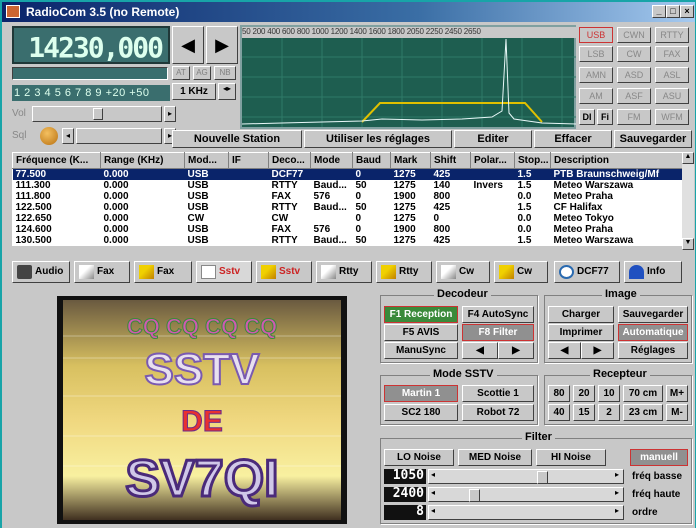 The image size is (696, 528). I want to click on mode-cw: CW, so click(634, 54).